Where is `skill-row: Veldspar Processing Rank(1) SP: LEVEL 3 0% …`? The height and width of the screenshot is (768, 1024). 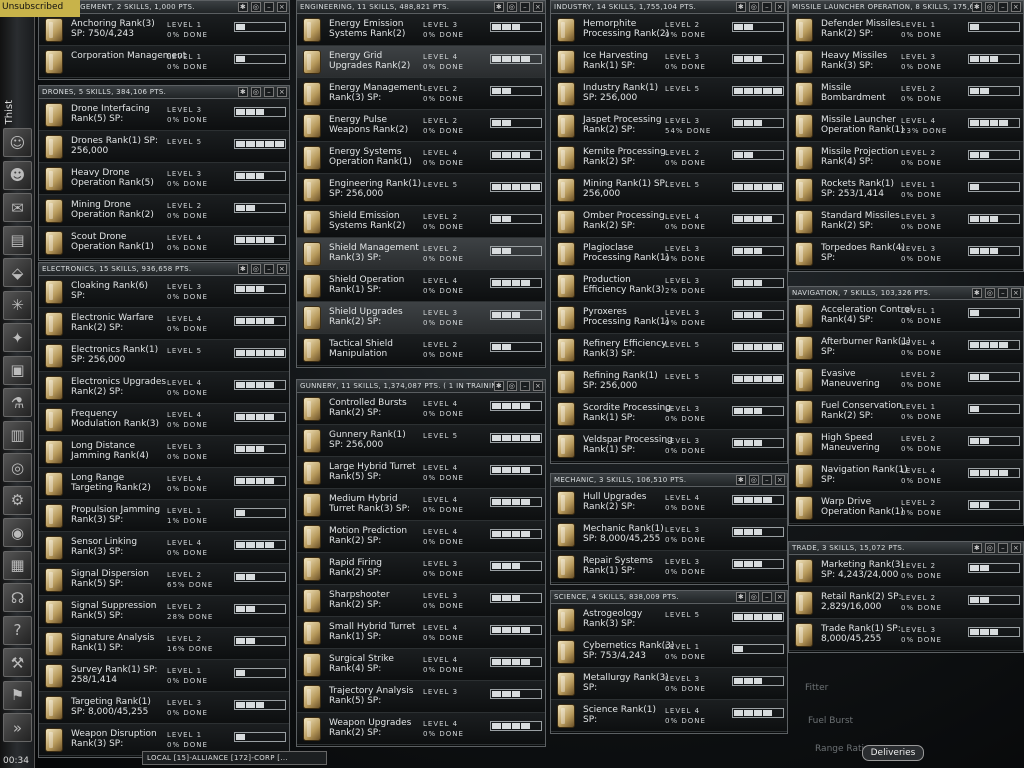 skill-row: Veldspar Processing Rank(1) SP: LEVEL 3 0% … is located at coordinates (669, 446).